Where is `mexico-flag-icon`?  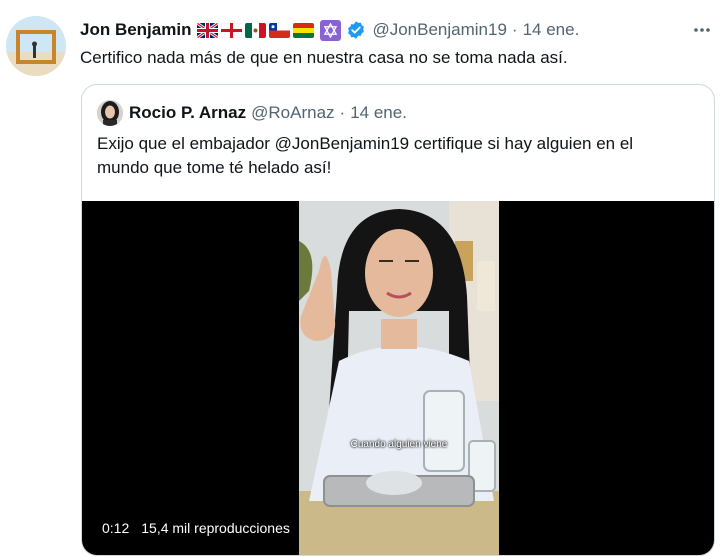 mexico-flag-icon is located at coordinates (256, 30).